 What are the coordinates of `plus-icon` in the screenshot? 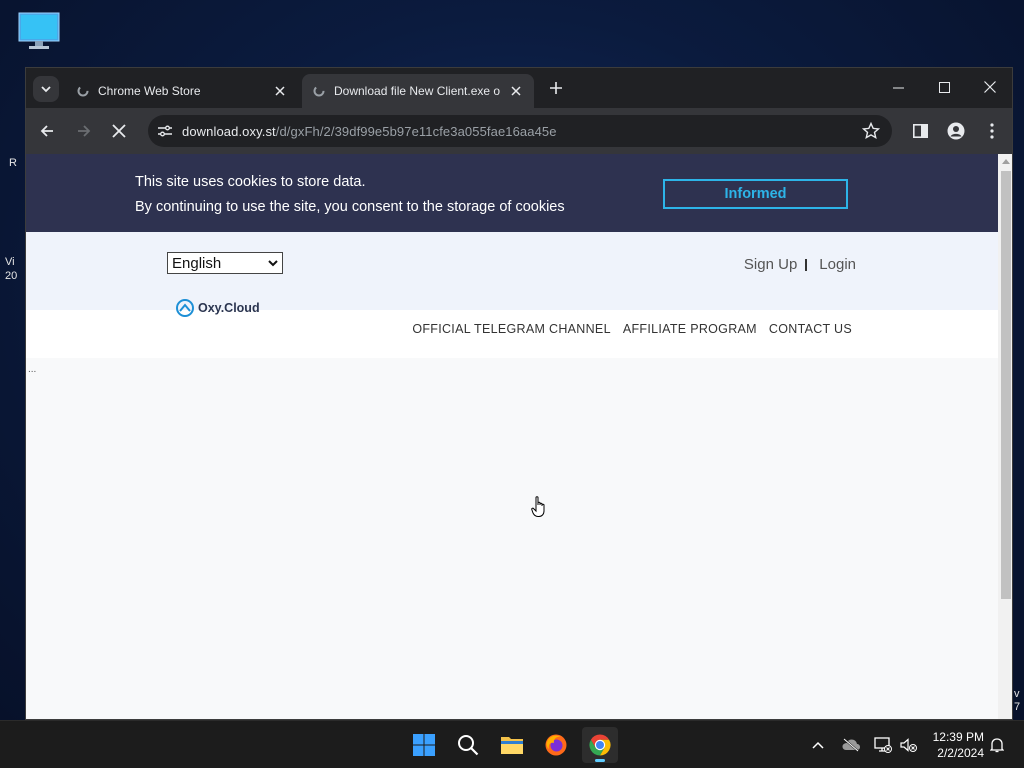 It's located at (556, 88).